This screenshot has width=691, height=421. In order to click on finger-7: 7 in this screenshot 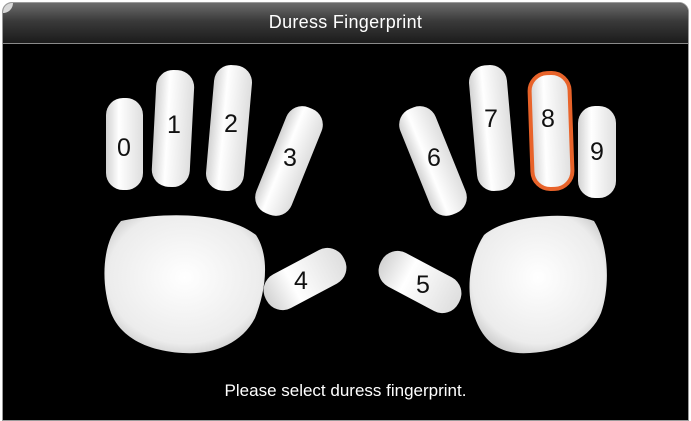, I will do `click(492, 128)`.